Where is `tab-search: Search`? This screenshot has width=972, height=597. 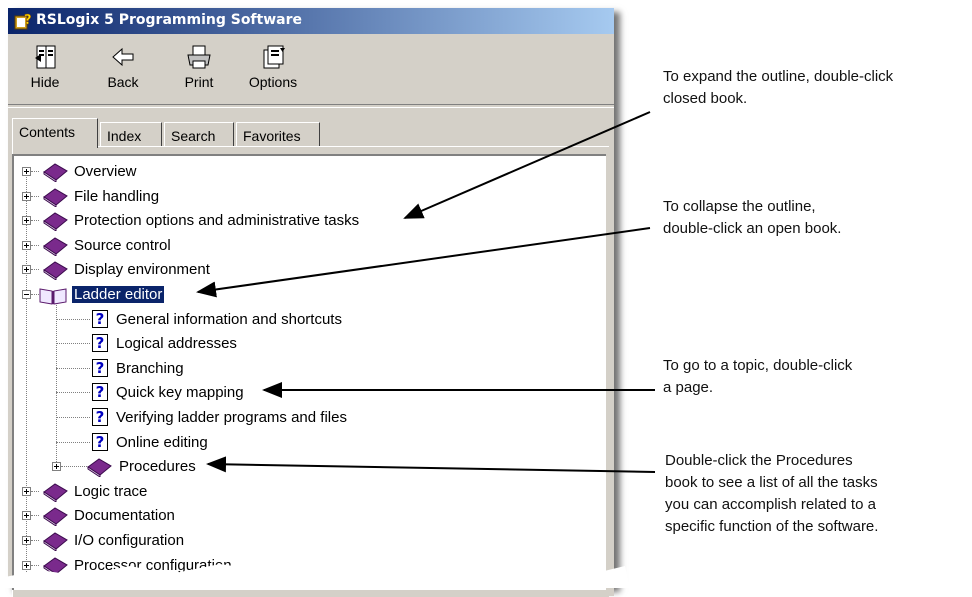 tab-search: Search is located at coordinates (199, 134).